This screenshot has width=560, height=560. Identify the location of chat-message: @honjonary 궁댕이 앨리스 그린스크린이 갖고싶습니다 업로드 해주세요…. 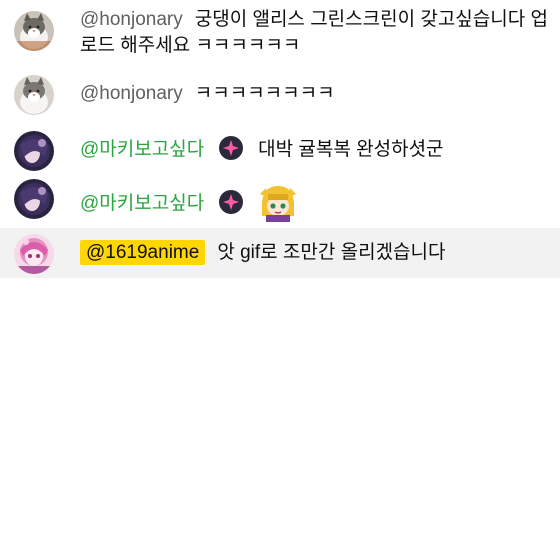
(280, 38).